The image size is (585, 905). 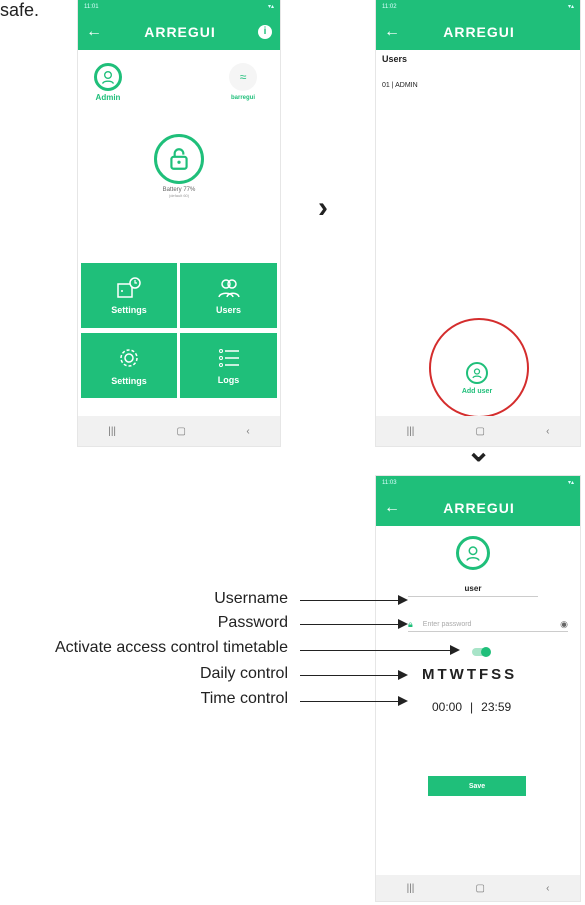 What do you see at coordinates (478, 6) in the screenshot?
I see `status-bar: 11:02 ▾▴` at bounding box center [478, 6].